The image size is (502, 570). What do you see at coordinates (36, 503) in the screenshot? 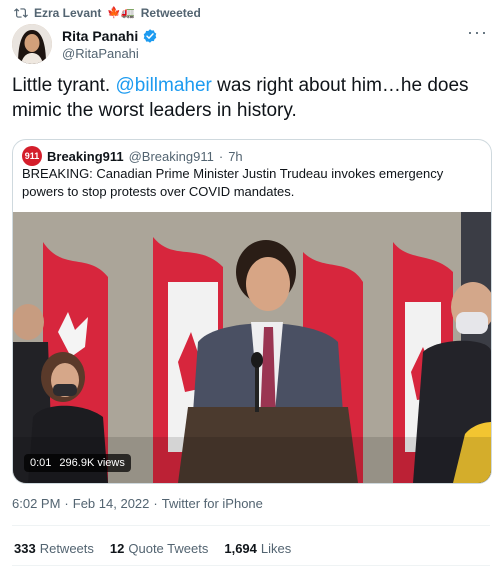
I see `tweet-time: 6:02 PM` at bounding box center [36, 503].